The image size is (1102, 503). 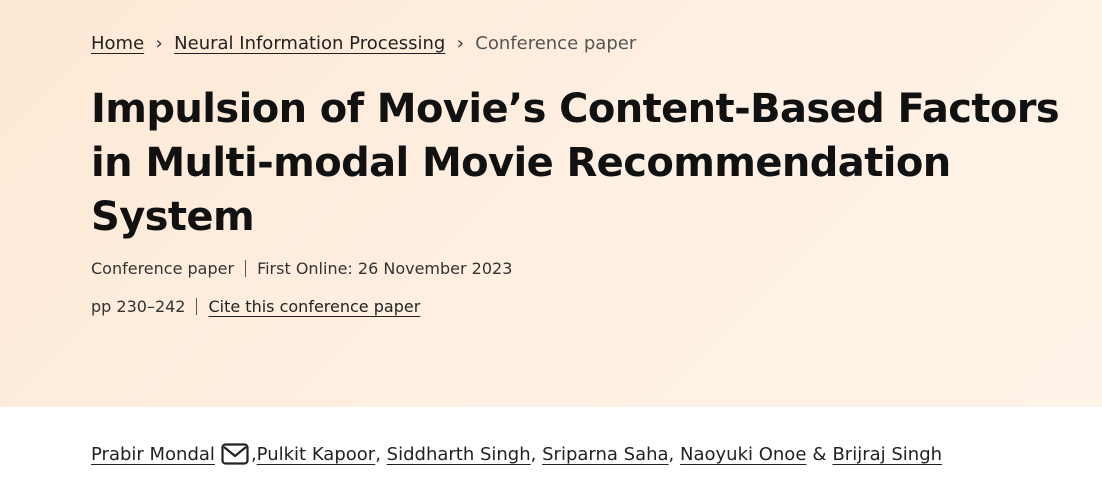 I want to click on author-link: Pulkit Kapoor, so click(x=316, y=454).